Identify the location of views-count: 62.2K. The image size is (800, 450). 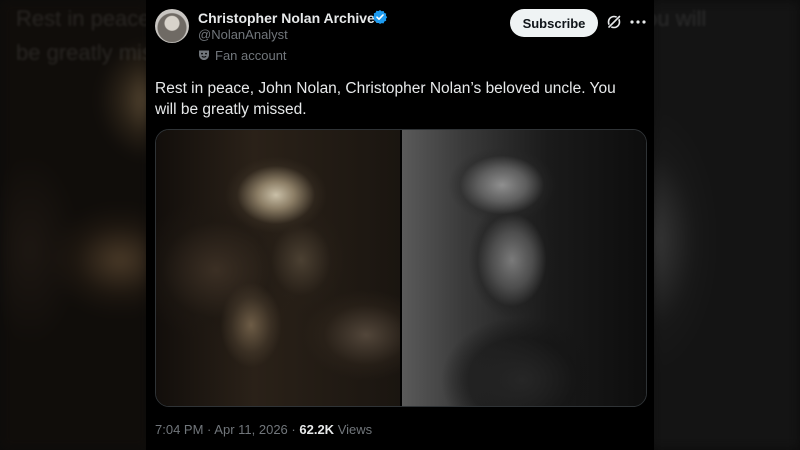
(317, 429).